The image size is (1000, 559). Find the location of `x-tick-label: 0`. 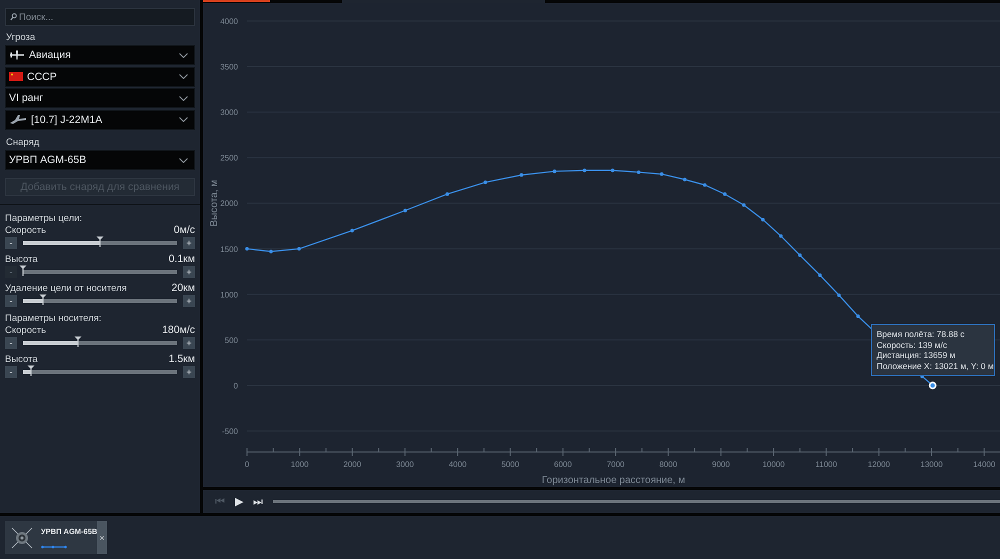

x-tick-label: 0 is located at coordinates (247, 464).